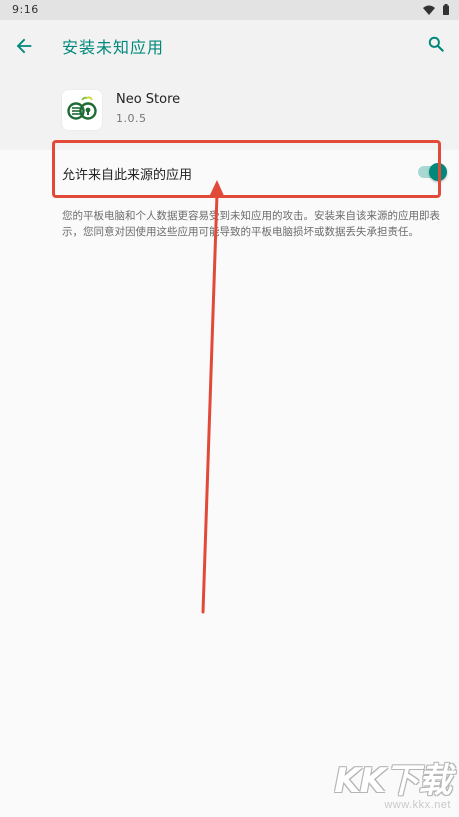 The height and width of the screenshot is (817, 459). Describe the element at coordinates (229, 10) in the screenshot. I see `status-bar: 9:16` at that location.